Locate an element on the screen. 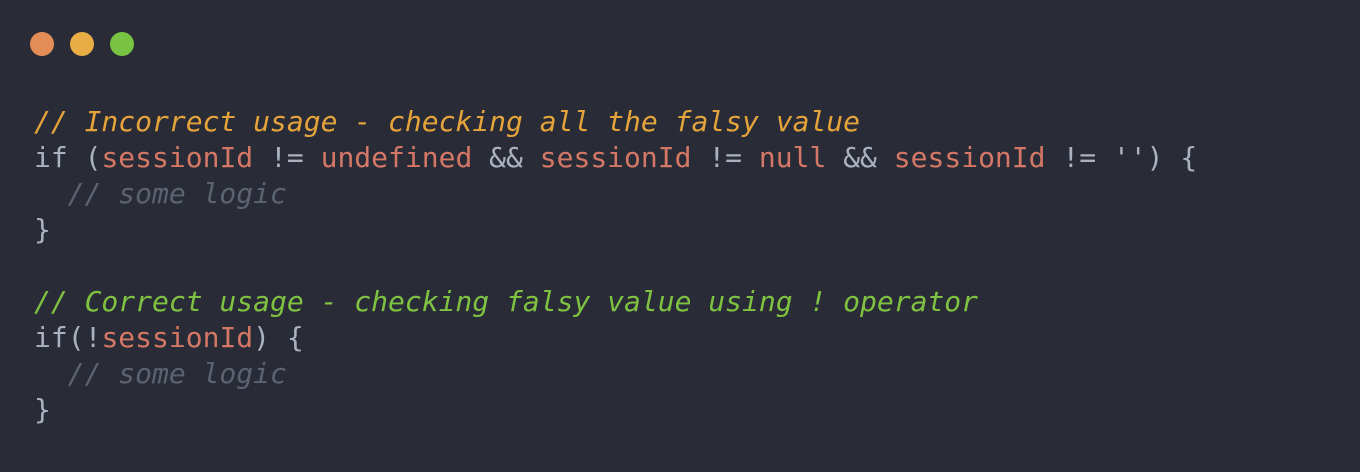  code-token-str: '' is located at coordinates (1129, 157).